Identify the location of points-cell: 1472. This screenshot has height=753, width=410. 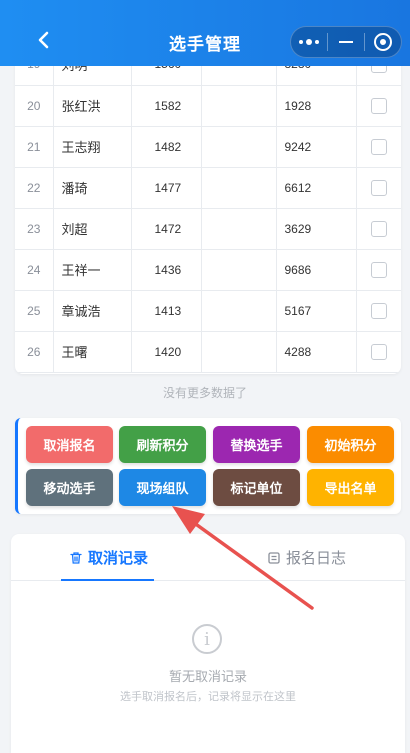
(165, 229).